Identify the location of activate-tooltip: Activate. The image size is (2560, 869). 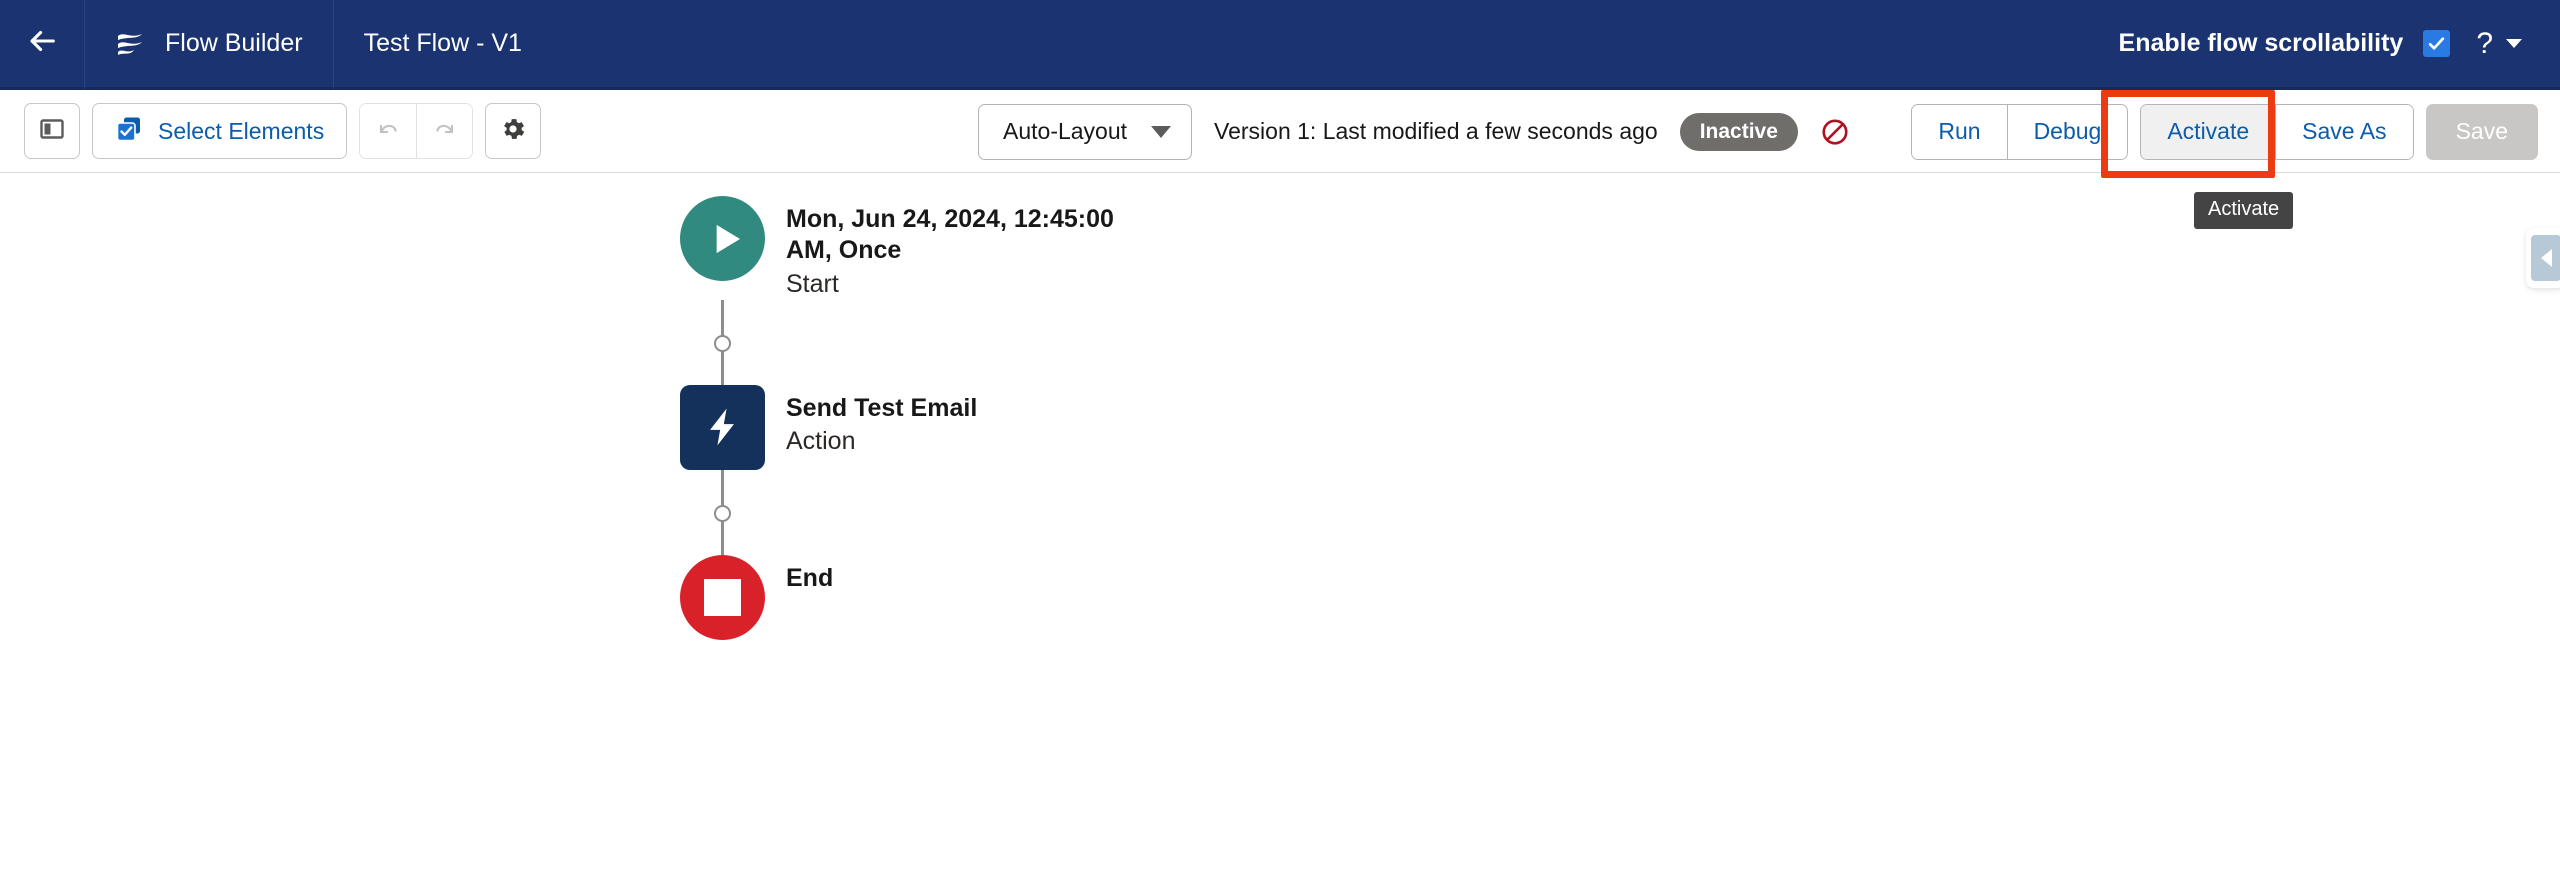
(2244, 210).